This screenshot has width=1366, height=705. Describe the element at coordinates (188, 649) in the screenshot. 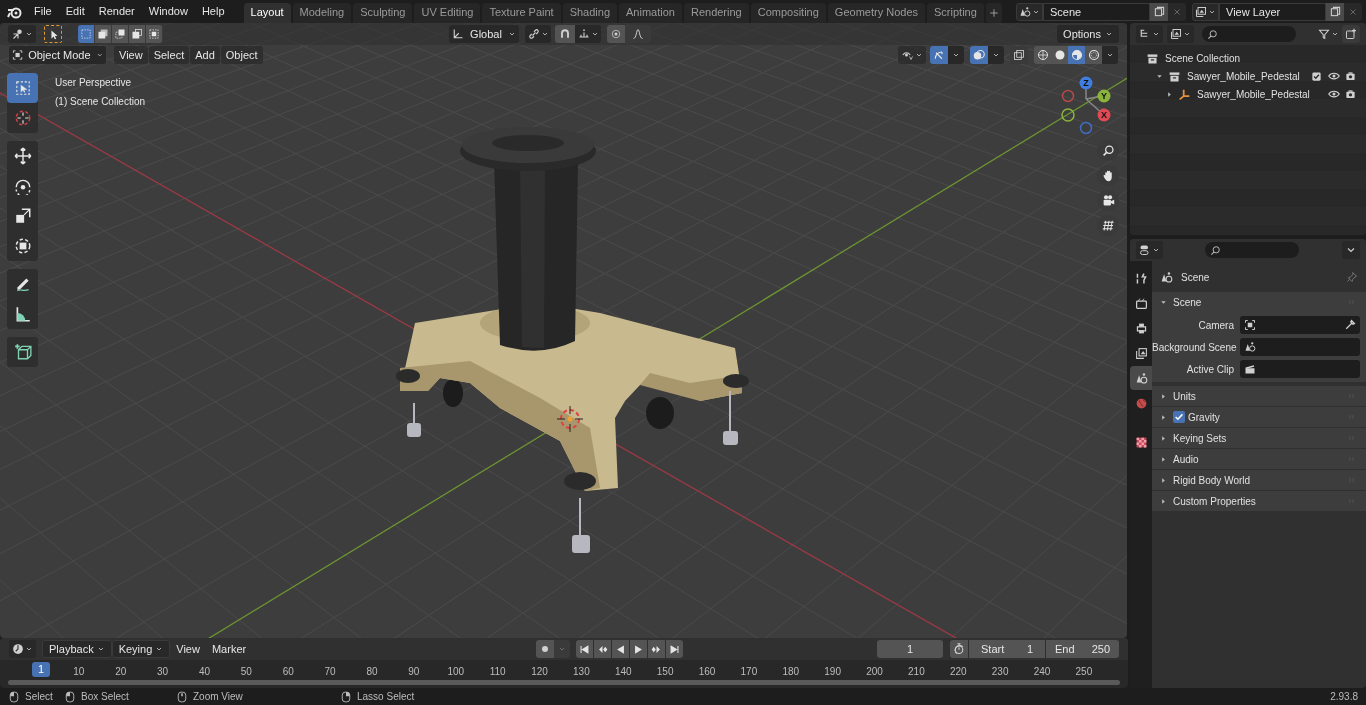

I see `timeline-menu: View` at that location.